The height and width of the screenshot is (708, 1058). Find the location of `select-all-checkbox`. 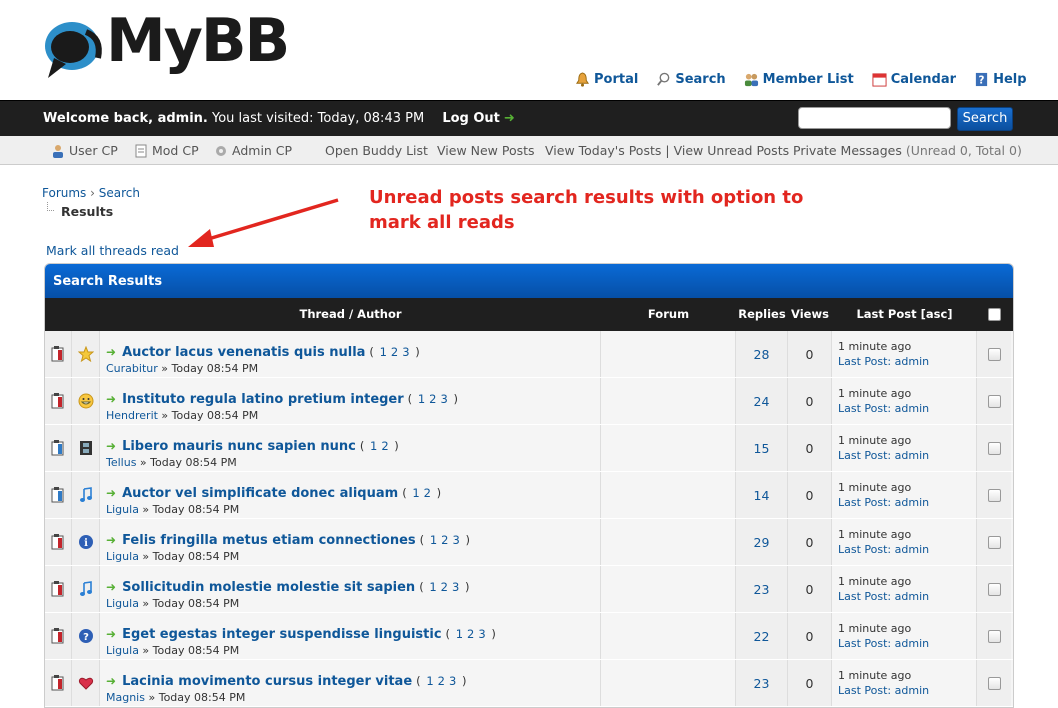

select-all-checkbox is located at coordinates (994, 314).